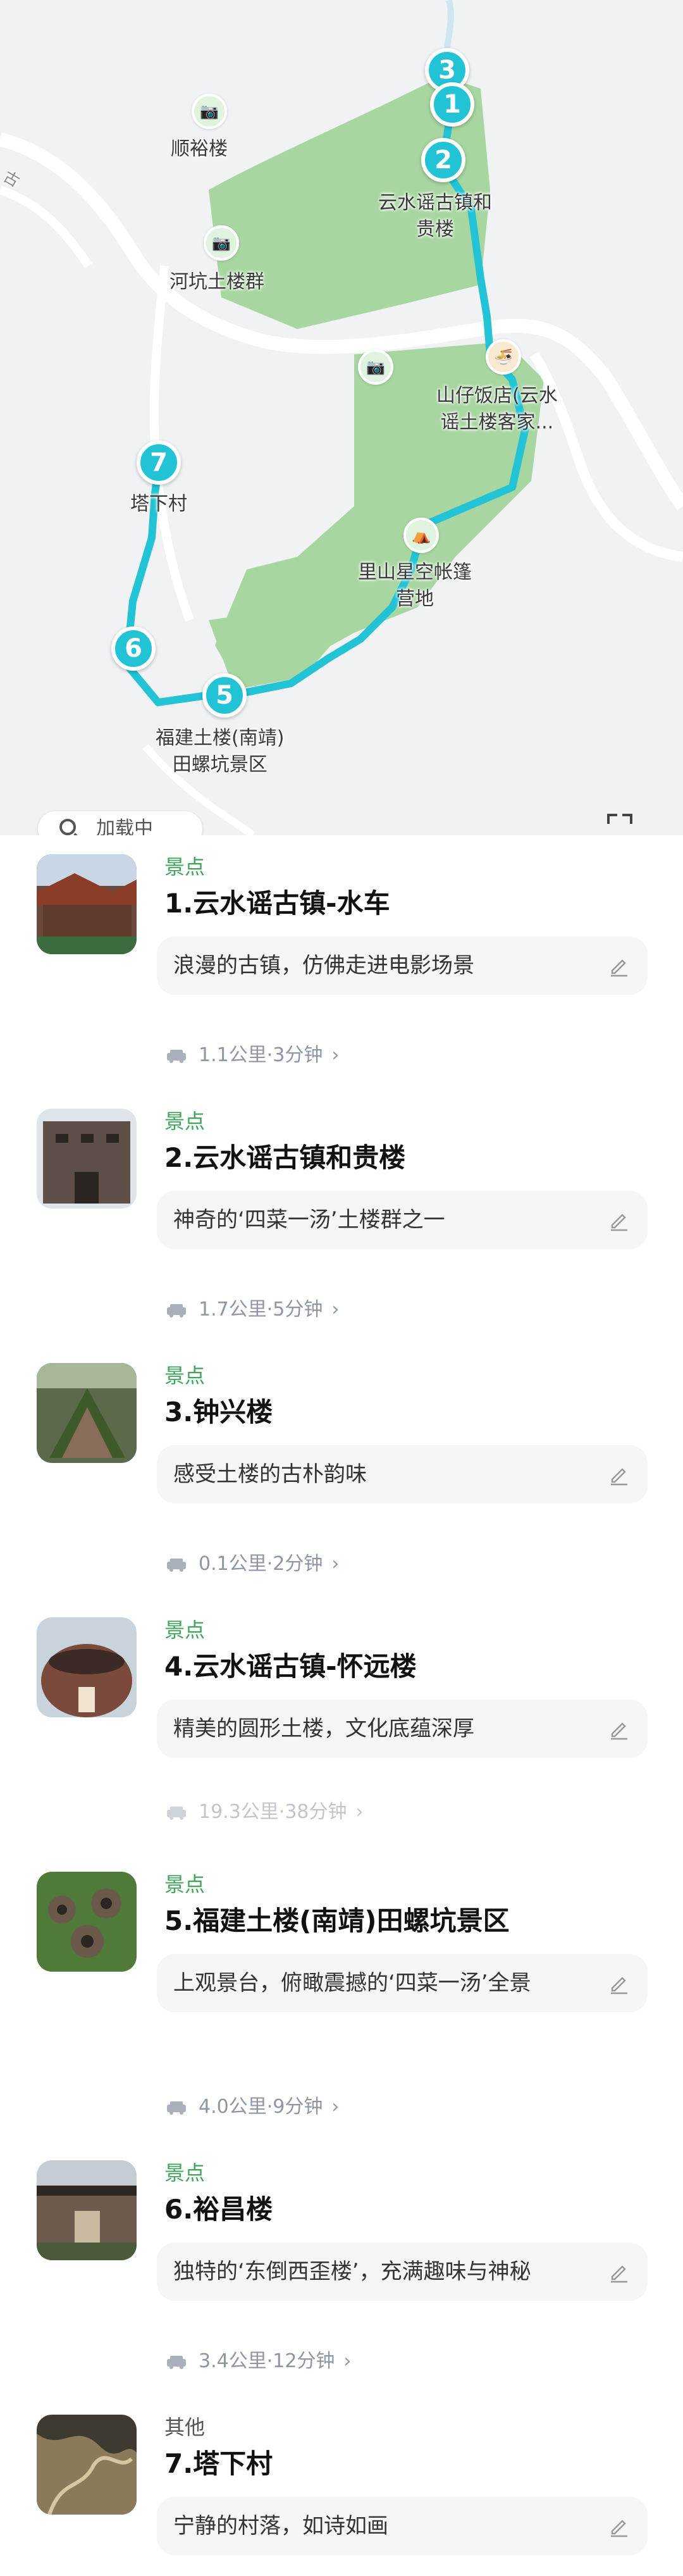 The height and width of the screenshot is (2576, 683). Describe the element at coordinates (443, 160) in the screenshot. I see `route-stop-marker-2: 2` at that location.